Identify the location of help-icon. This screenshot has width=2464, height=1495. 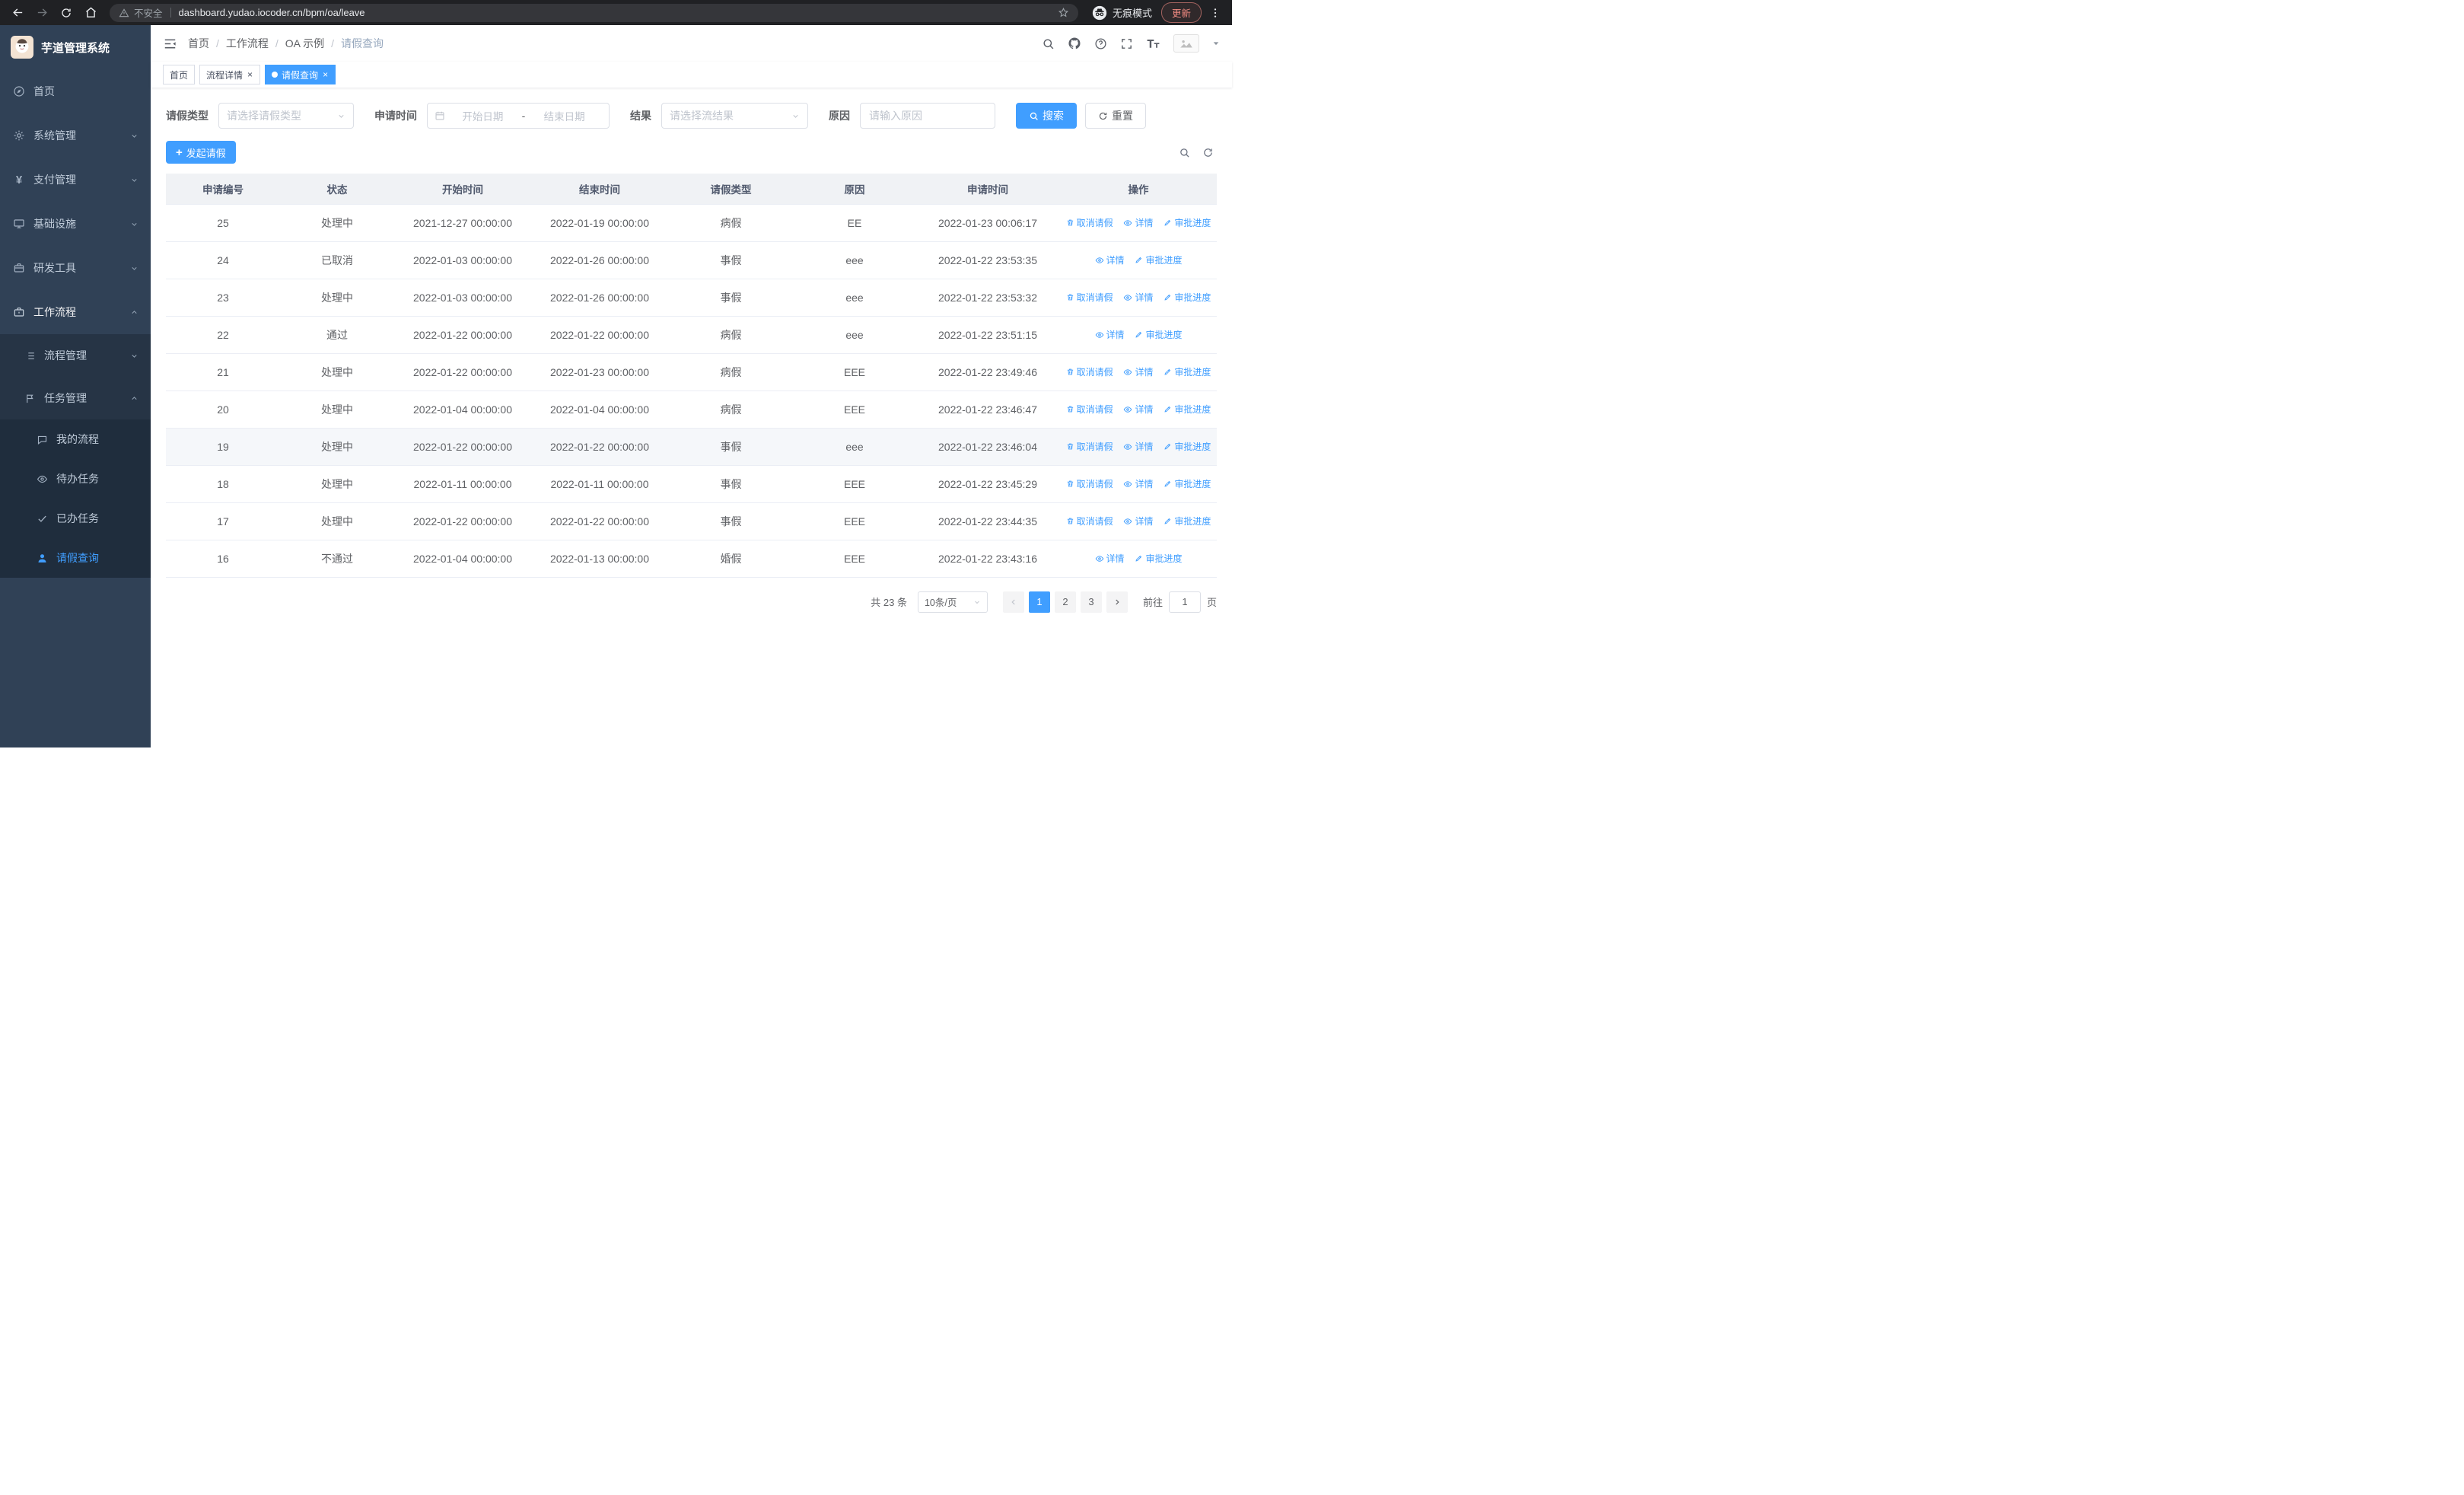
(1100, 44).